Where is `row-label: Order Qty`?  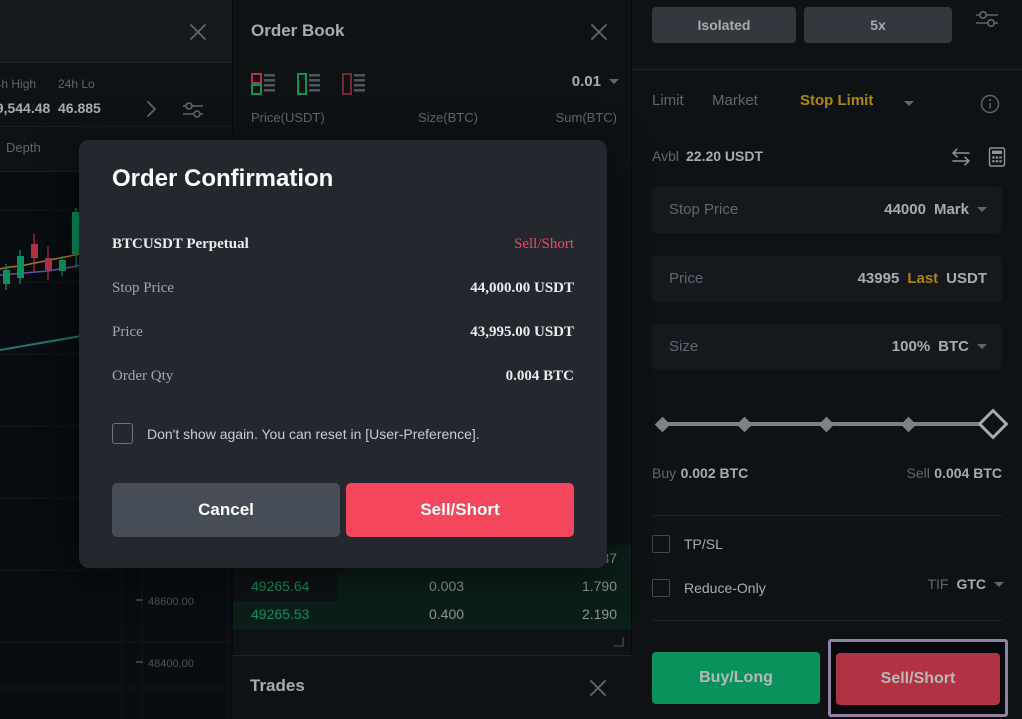 row-label: Order Qty is located at coordinates (143, 376).